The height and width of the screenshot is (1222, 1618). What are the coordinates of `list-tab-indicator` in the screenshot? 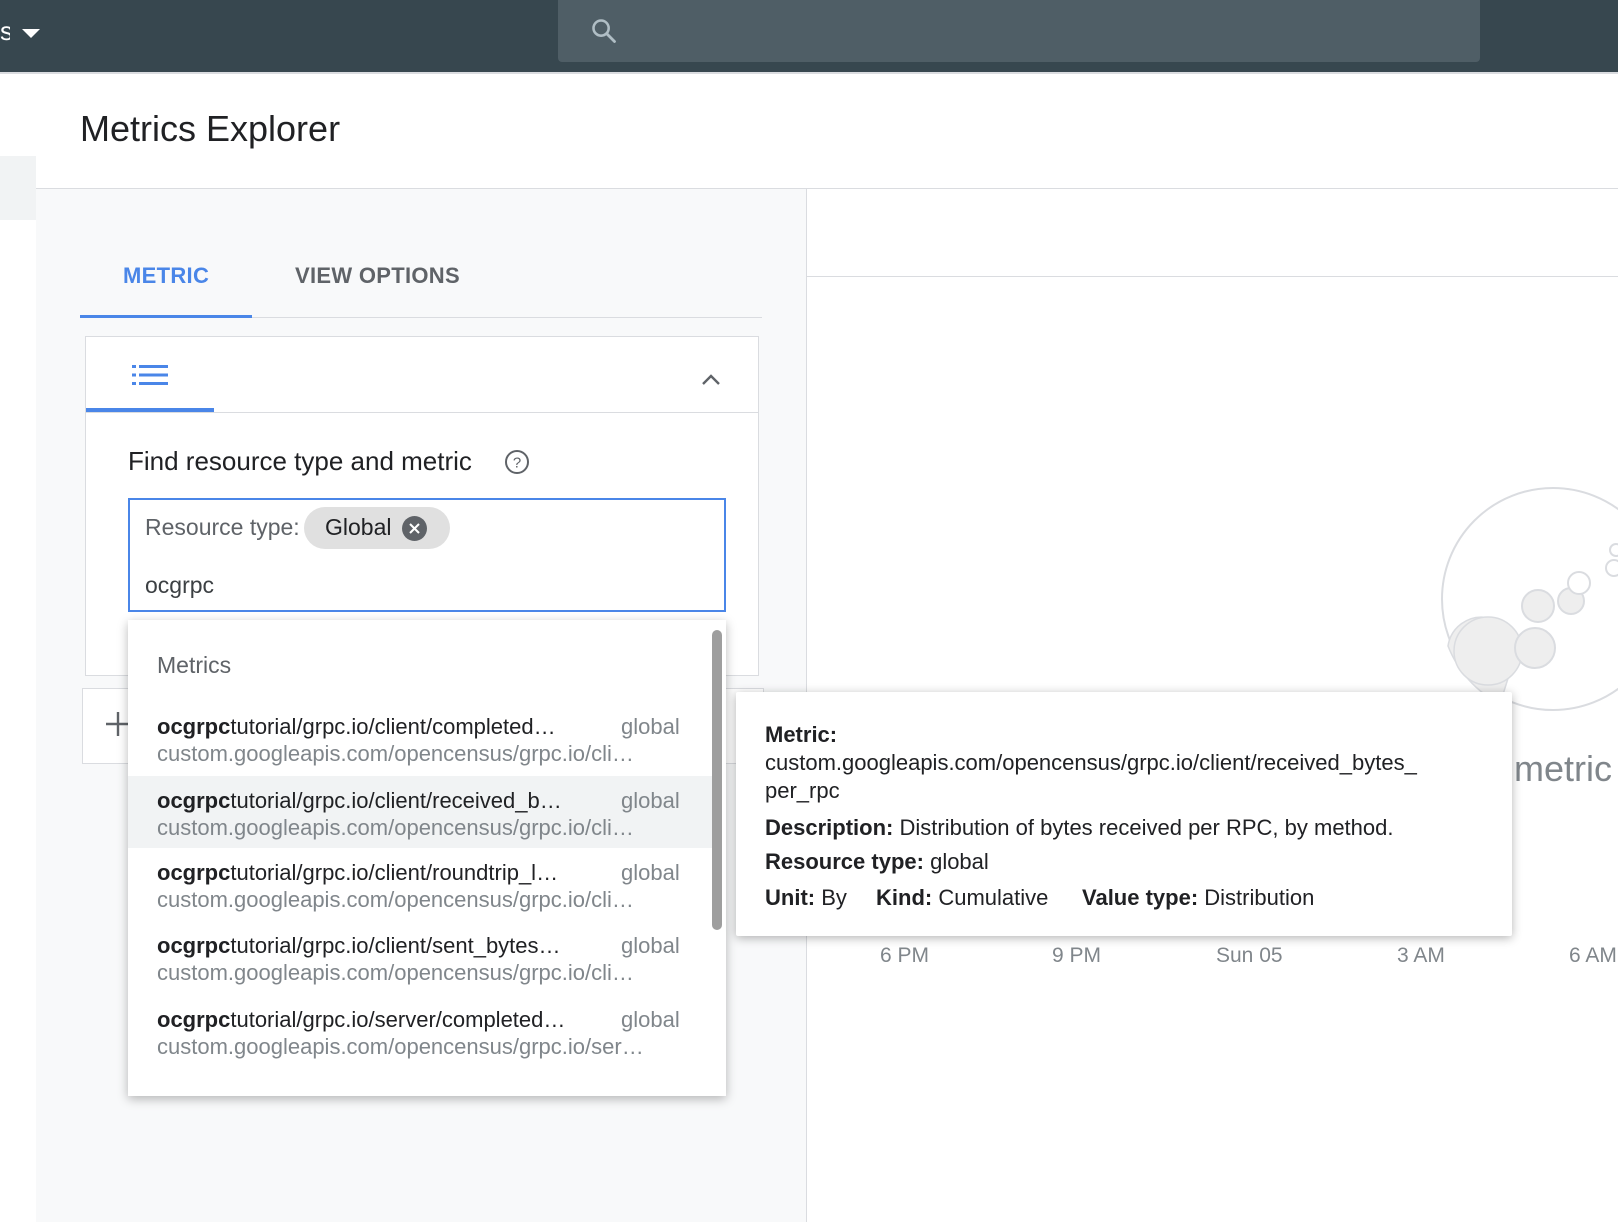 It's located at (150, 410).